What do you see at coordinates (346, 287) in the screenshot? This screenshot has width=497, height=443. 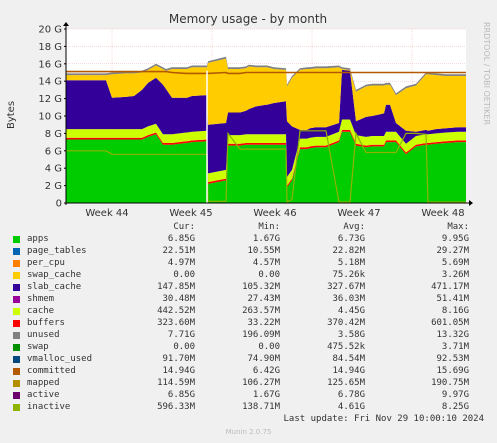 I see `legend-avg-value: 327.67M` at bounding box center [346, 287].